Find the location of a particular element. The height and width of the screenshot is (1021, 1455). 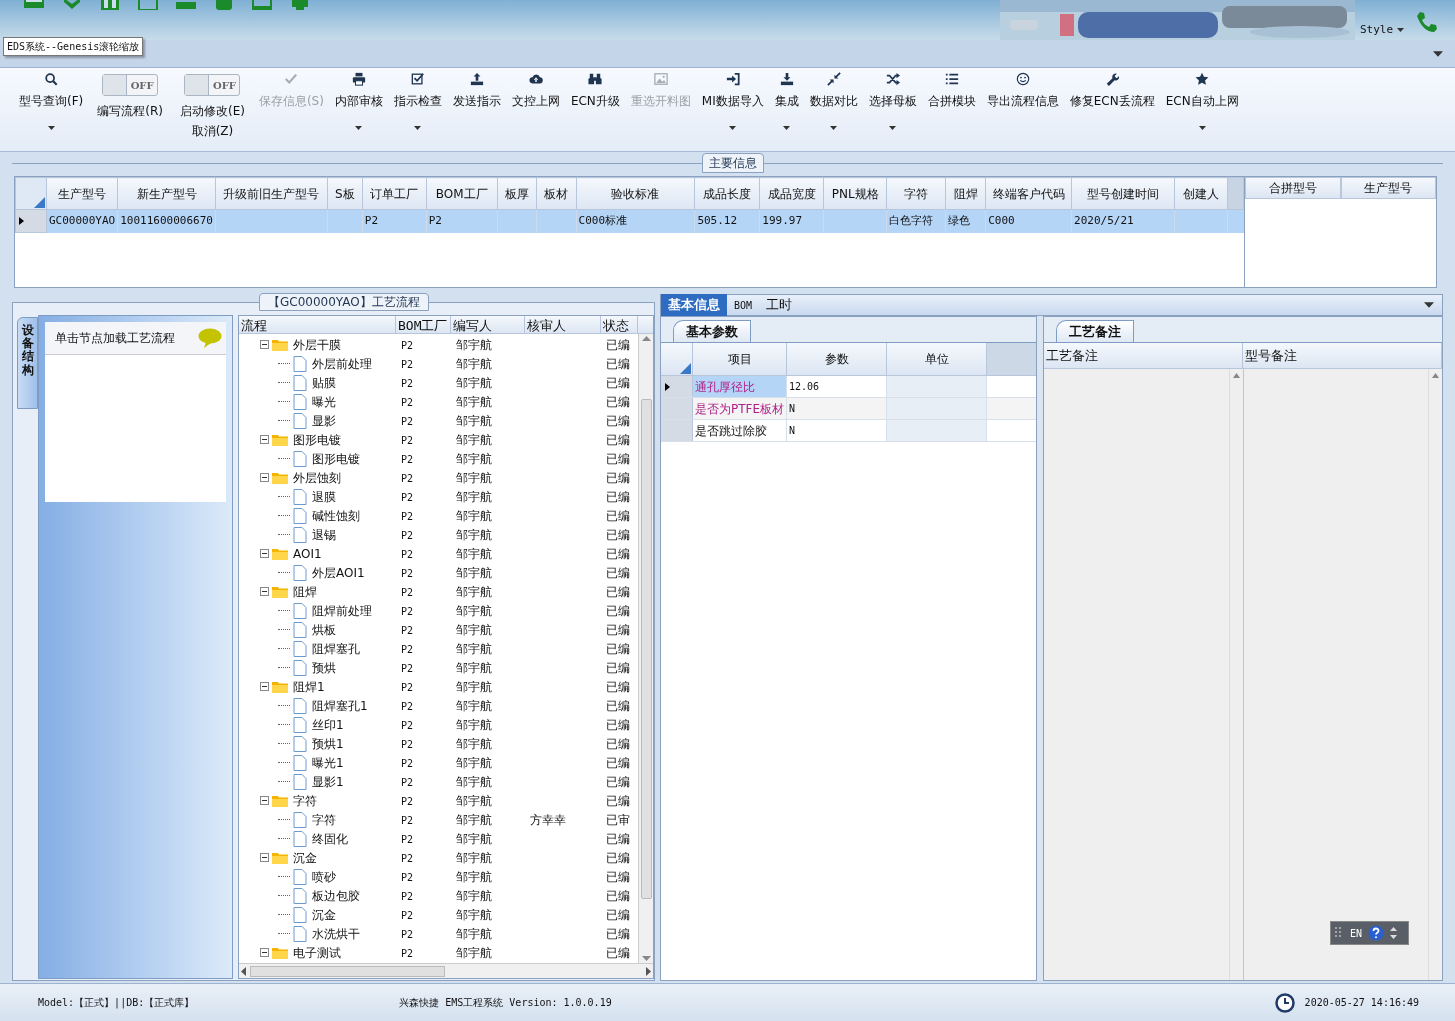

tree-item: 退膜 is located at coordinates (324, 496).